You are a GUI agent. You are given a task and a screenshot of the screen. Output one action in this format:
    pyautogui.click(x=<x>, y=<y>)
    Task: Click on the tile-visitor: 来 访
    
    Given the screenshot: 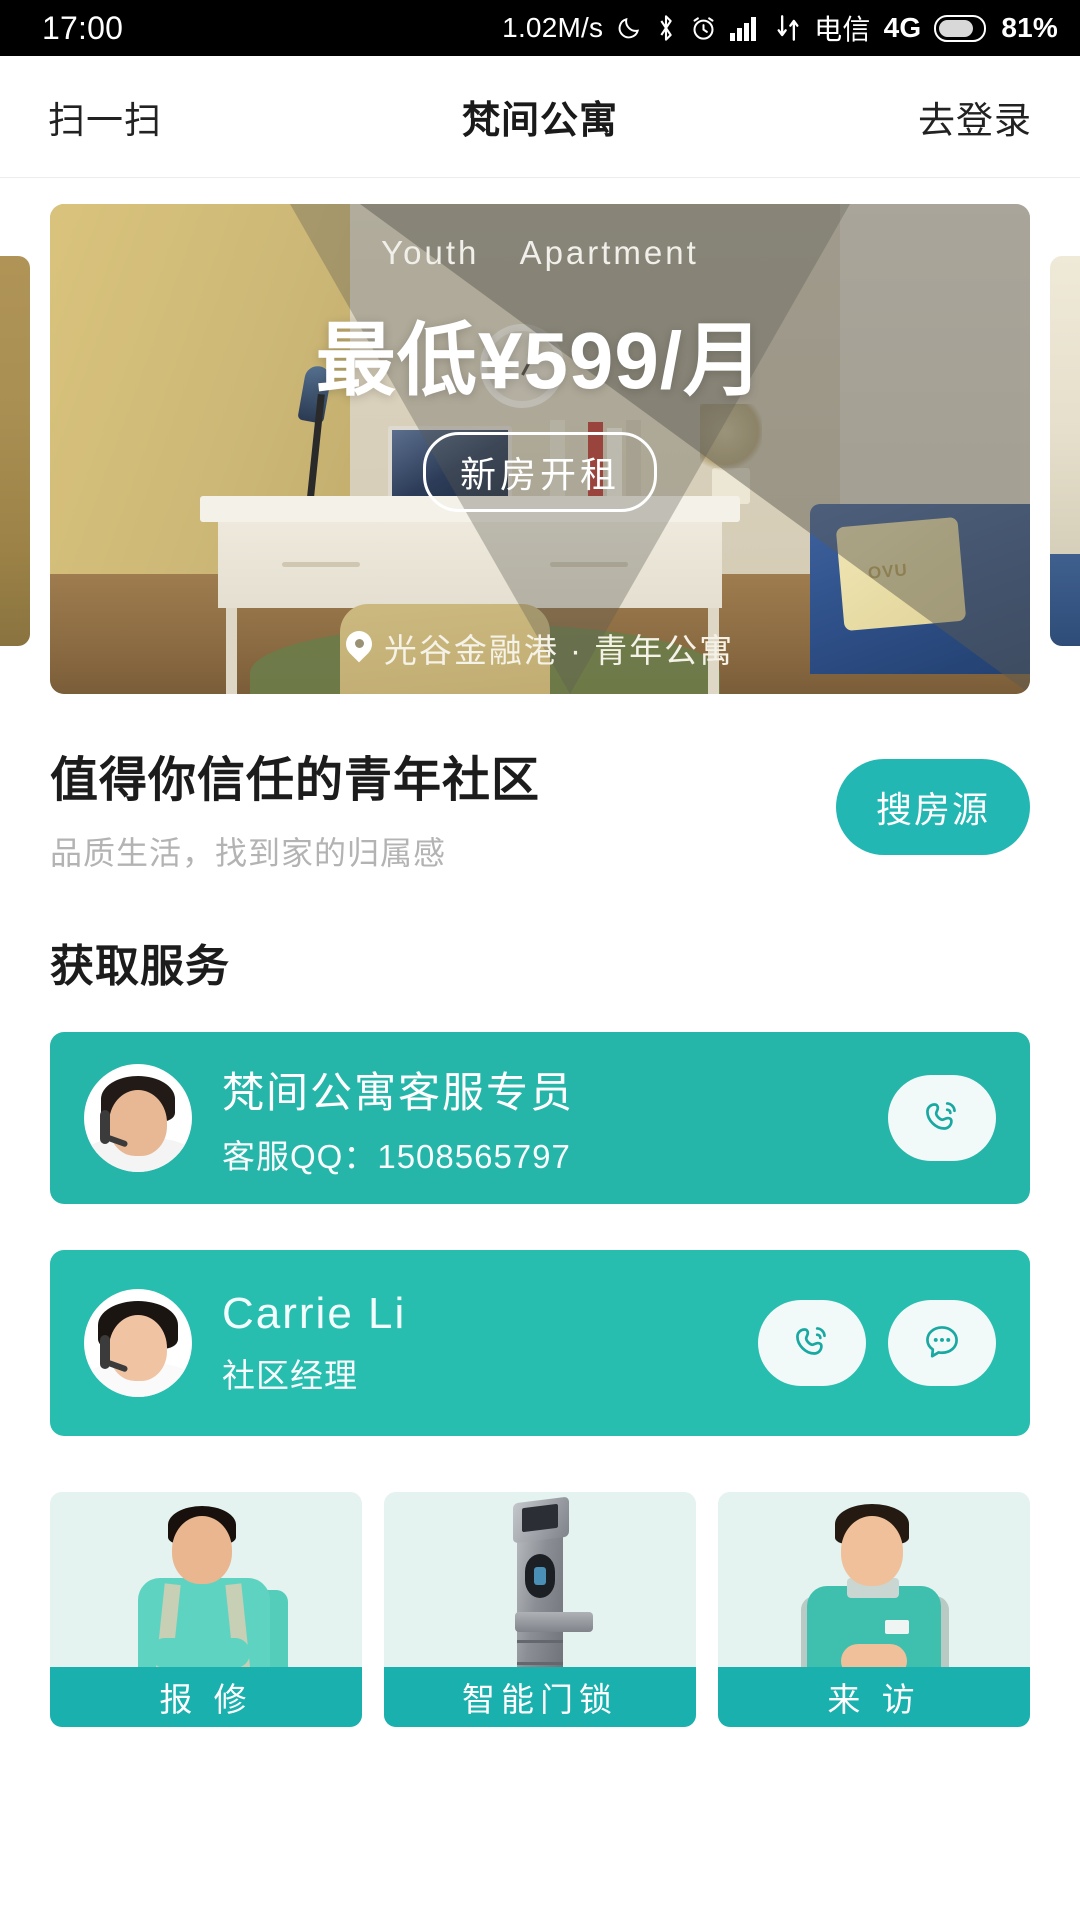 What is the action you would take?
    pyautogui.click(x=874, y=1609)
    